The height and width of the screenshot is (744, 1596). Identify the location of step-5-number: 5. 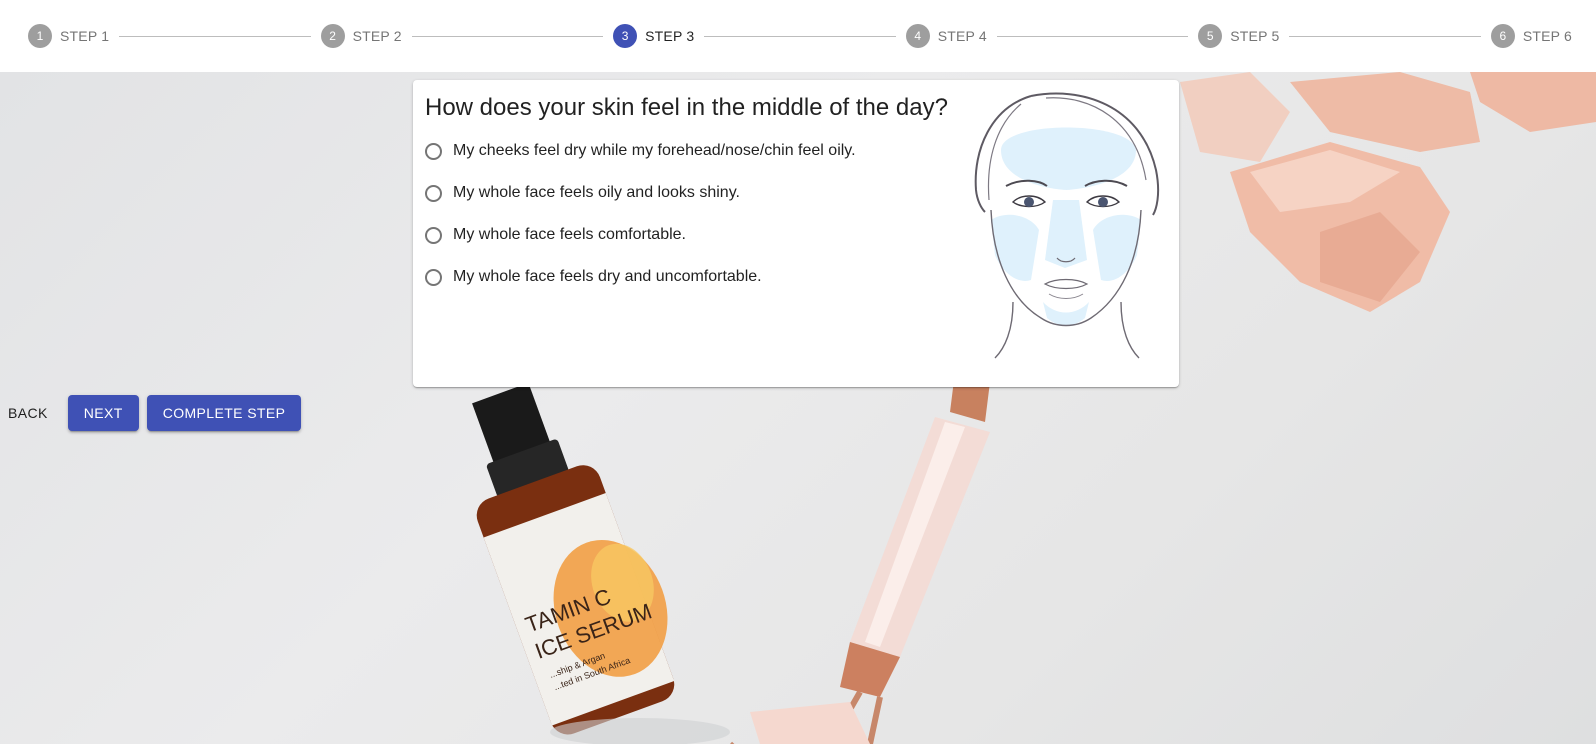
(1210, 36).